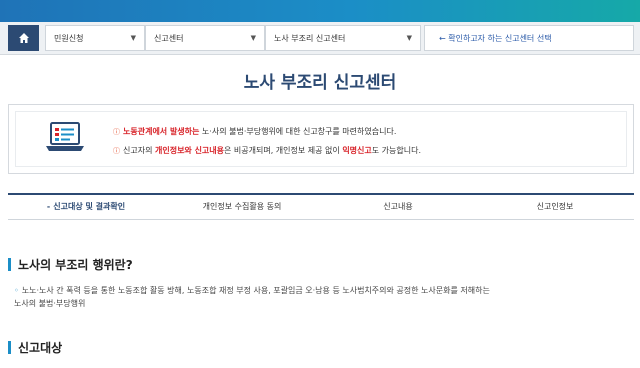  I want to click on tab-label: 신고내용, so click(398, 206).